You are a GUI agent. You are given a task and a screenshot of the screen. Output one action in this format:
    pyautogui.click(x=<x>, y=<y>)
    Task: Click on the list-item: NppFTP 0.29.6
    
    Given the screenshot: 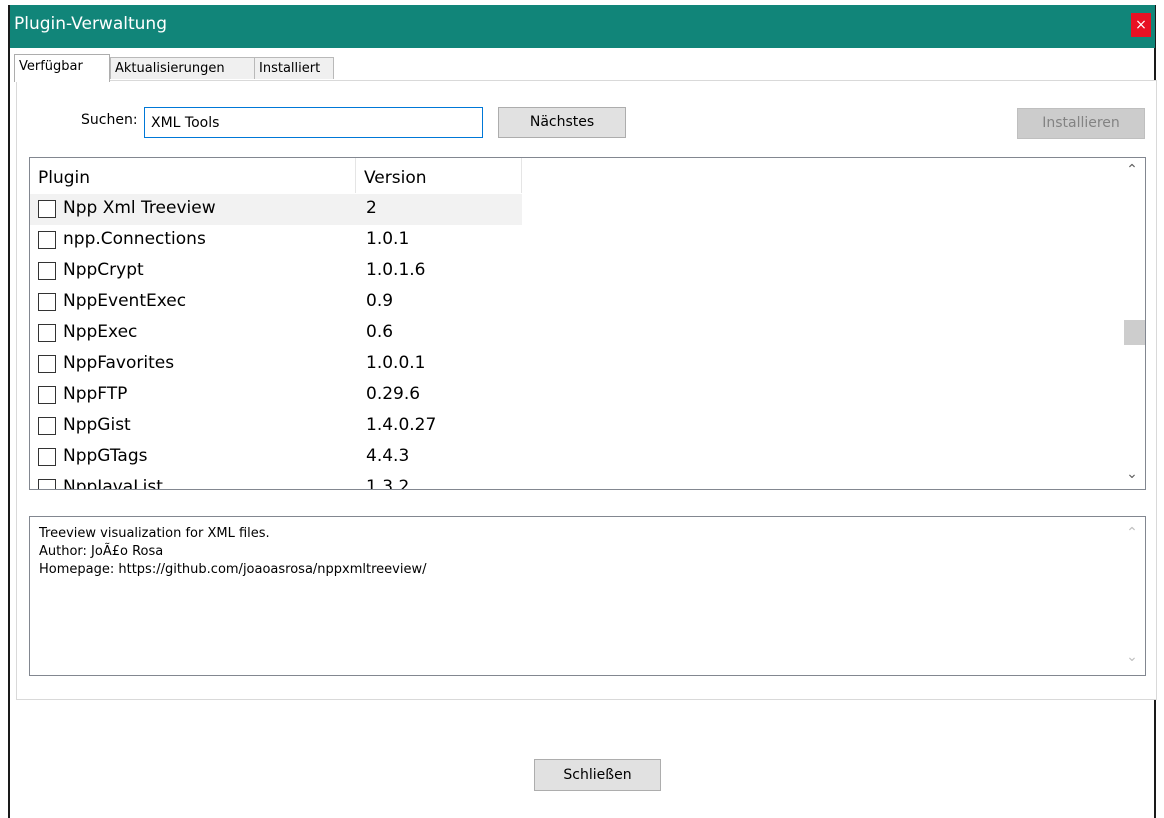 What is the action you would take?
    pyautogui.click(x=276, y=395)
    